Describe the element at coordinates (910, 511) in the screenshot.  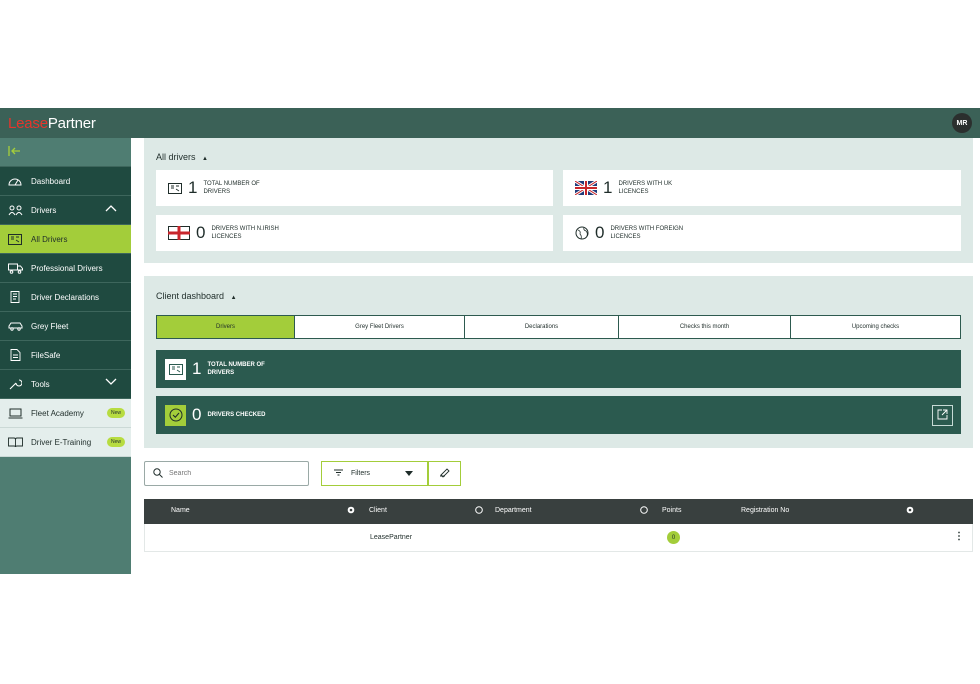
I see `table-settings-icon` at that location.